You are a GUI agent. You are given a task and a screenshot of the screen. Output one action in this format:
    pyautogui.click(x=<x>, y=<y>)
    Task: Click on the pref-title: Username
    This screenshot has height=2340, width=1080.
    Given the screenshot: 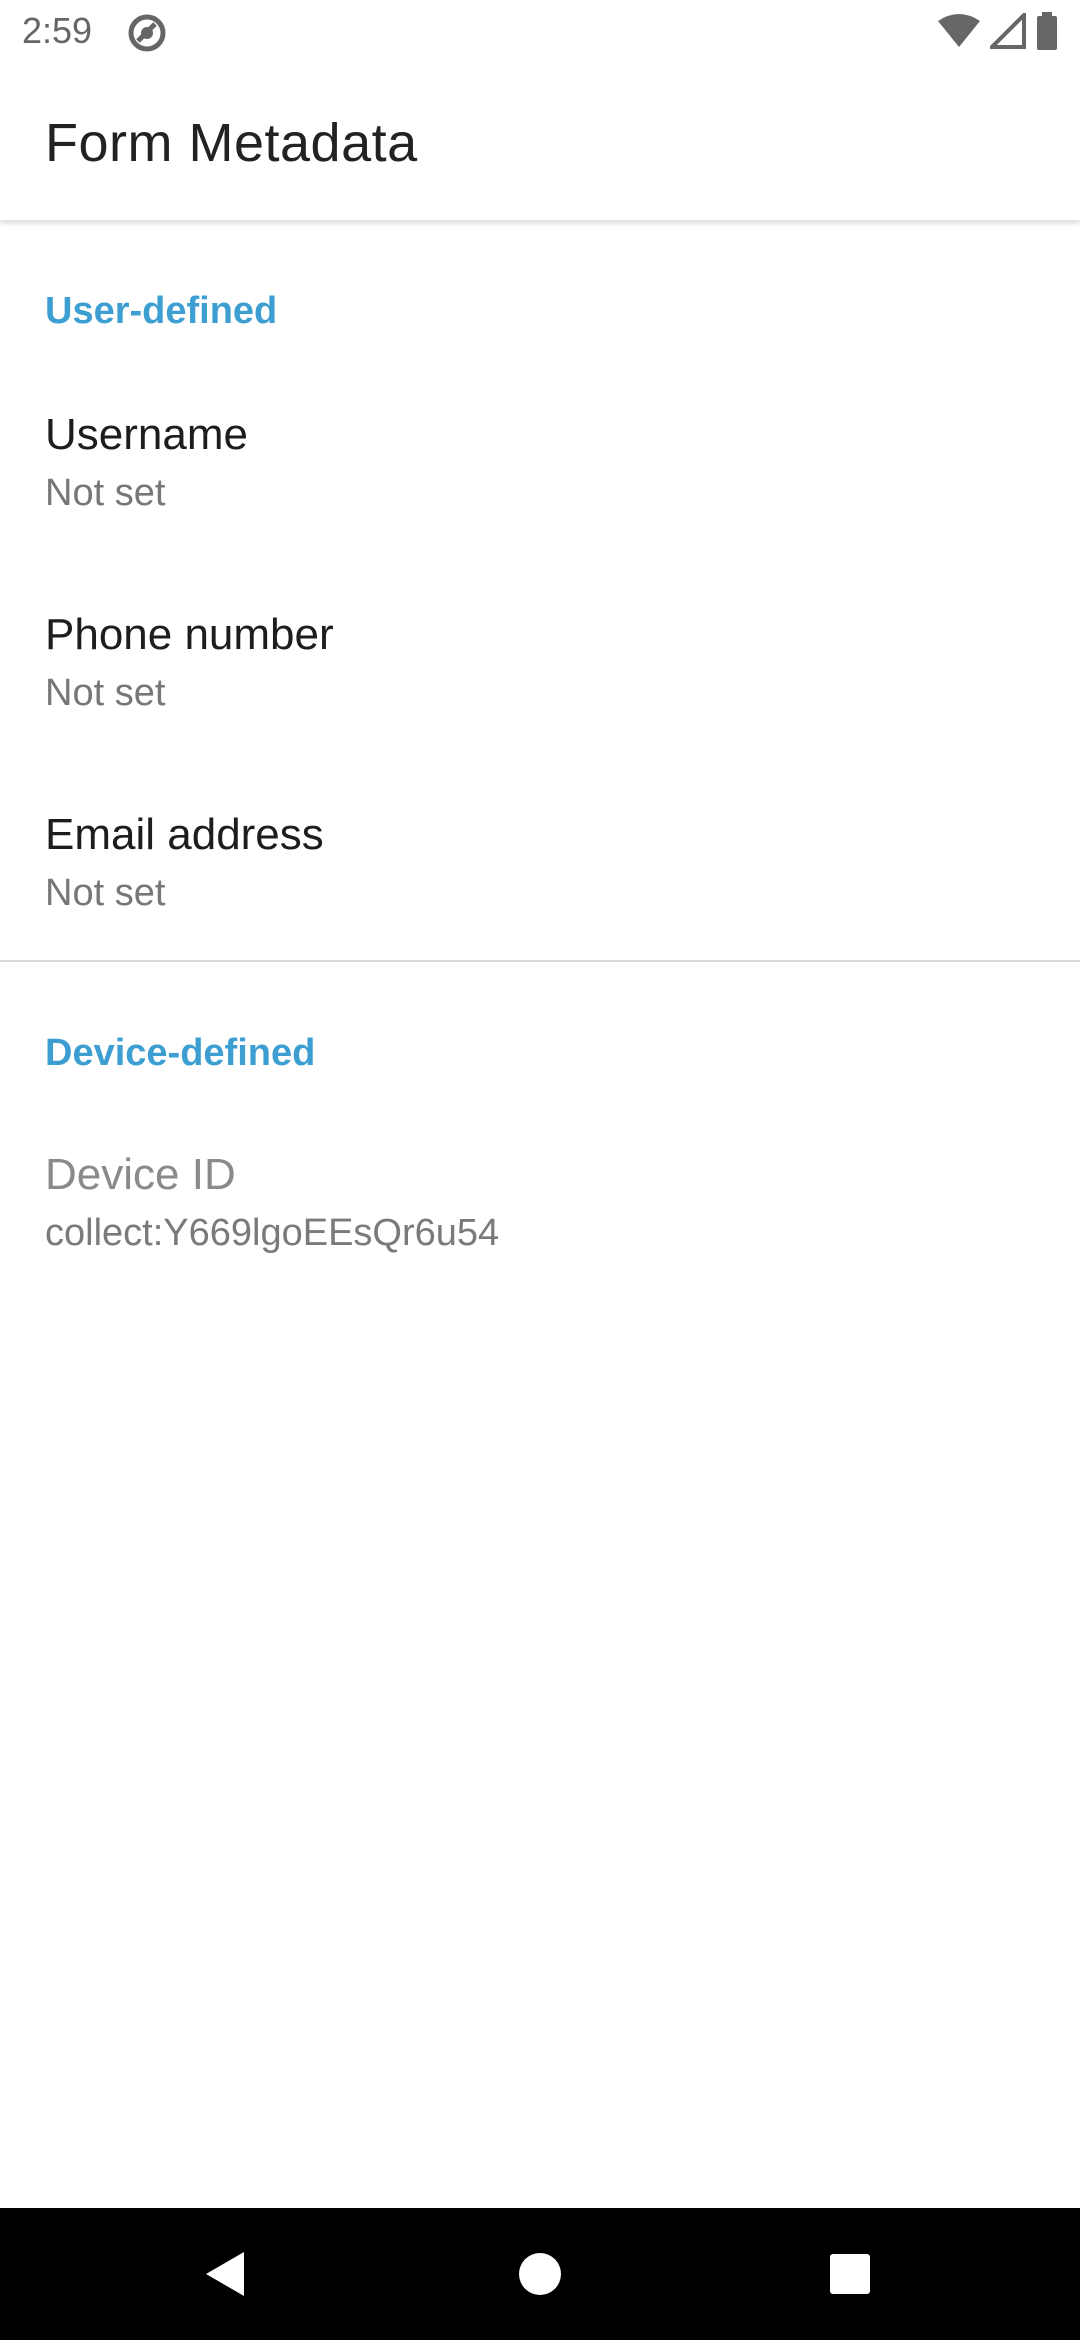 What is the action you would take?
    pyautogui.click(x=146, y=434)
    